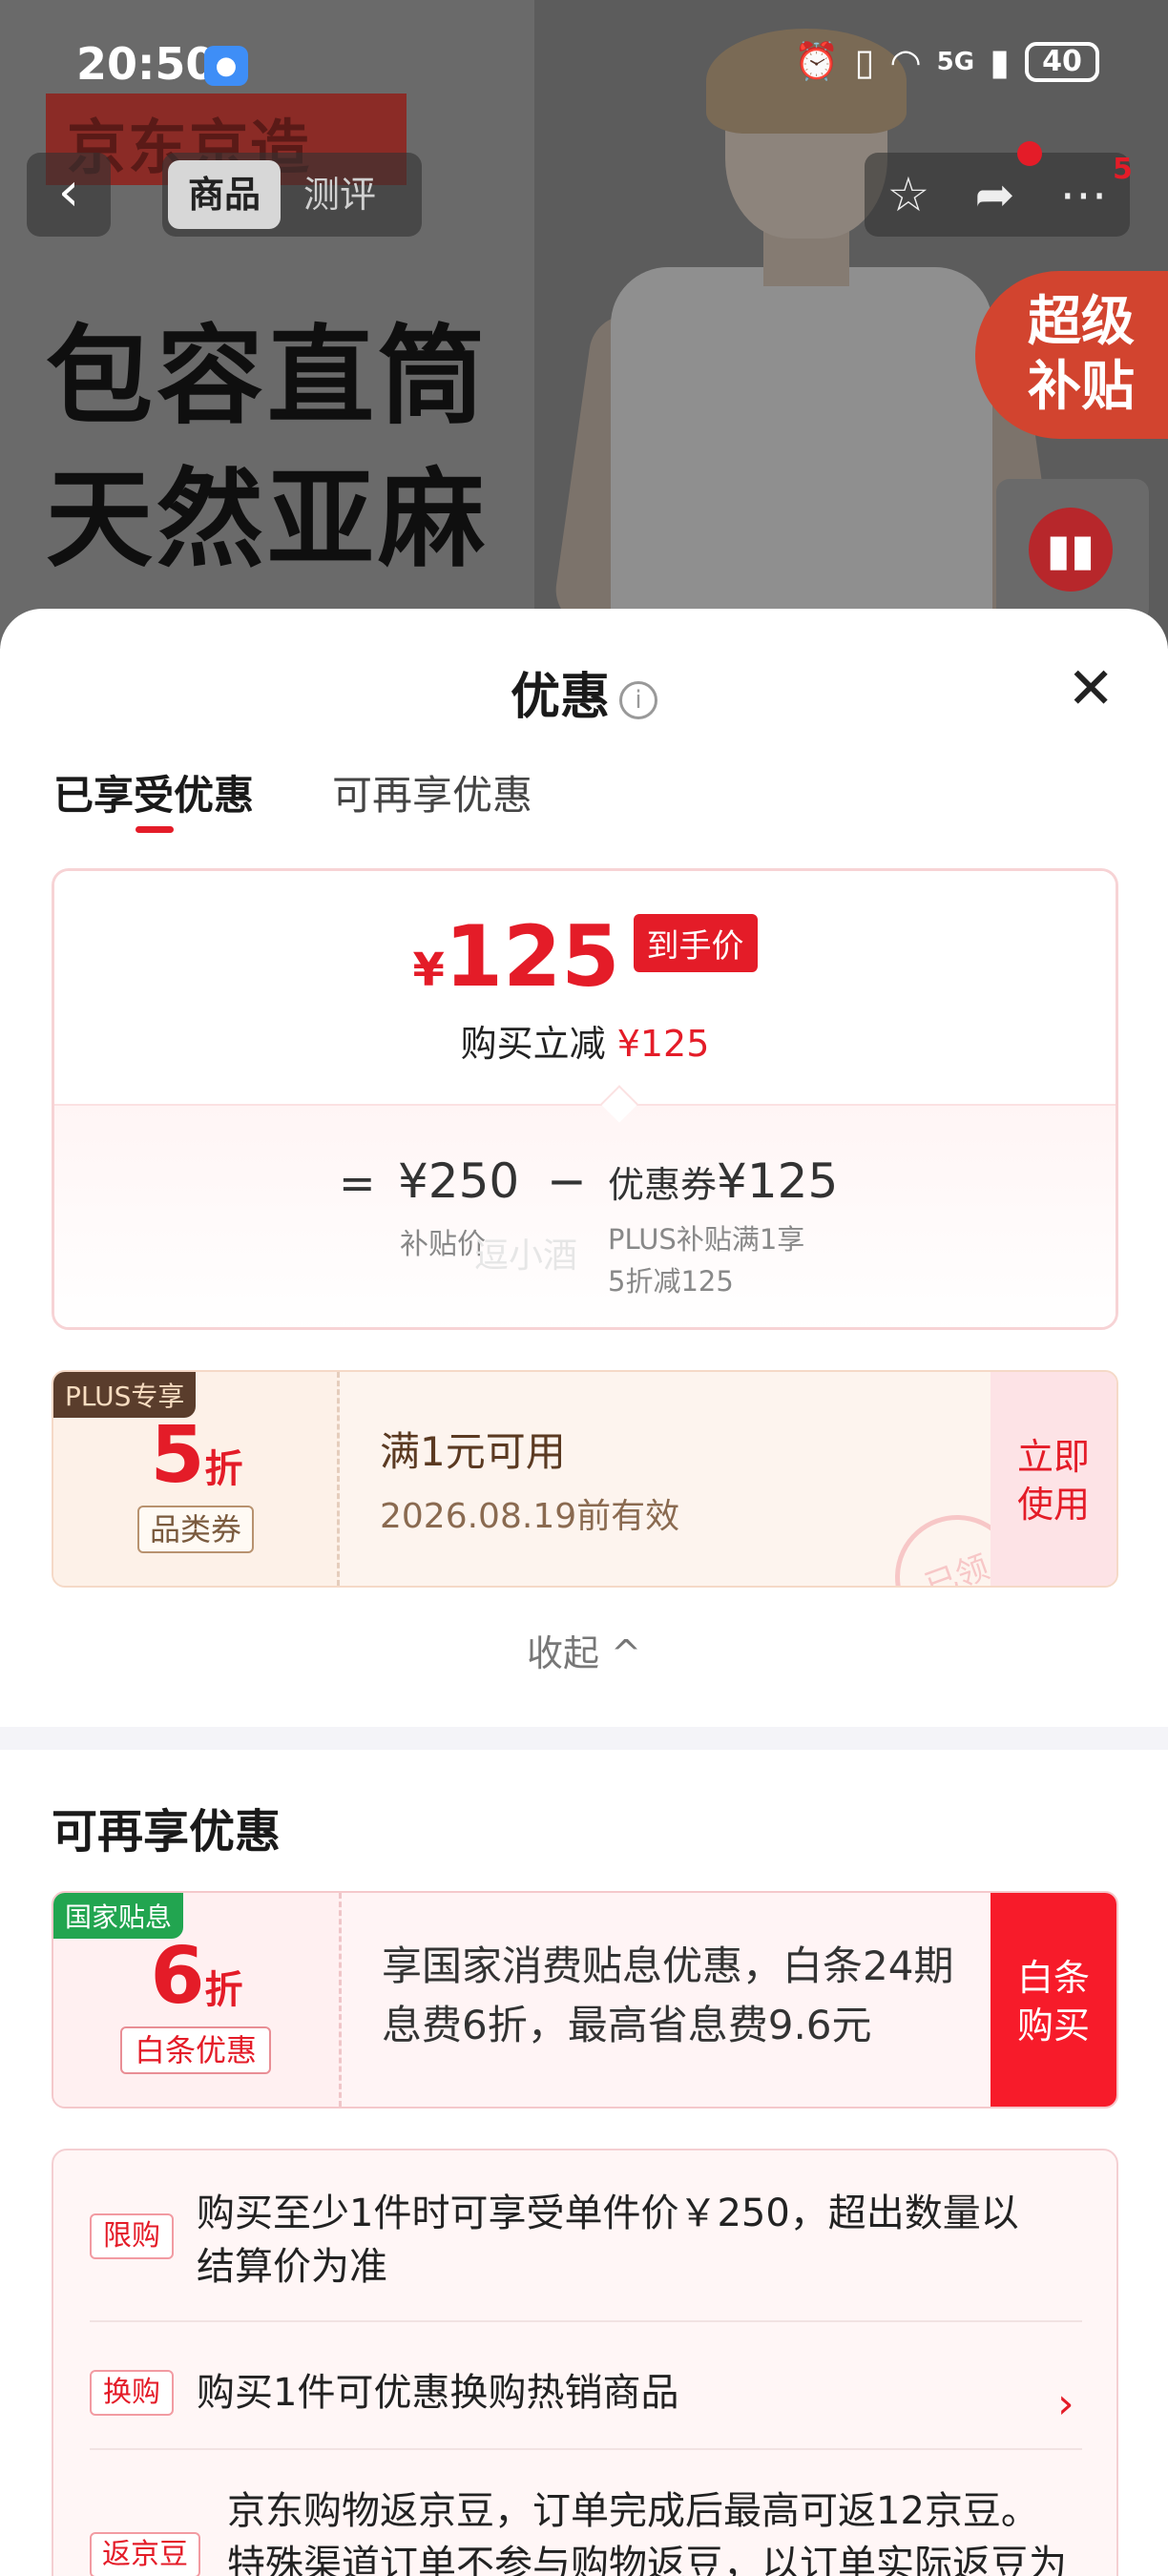 The height and width of the screenshot is (2576, 1168). Describe the element at coordinates (68, 192) in the screenshot. I see `chevron-left-icon: ‹` at that location.